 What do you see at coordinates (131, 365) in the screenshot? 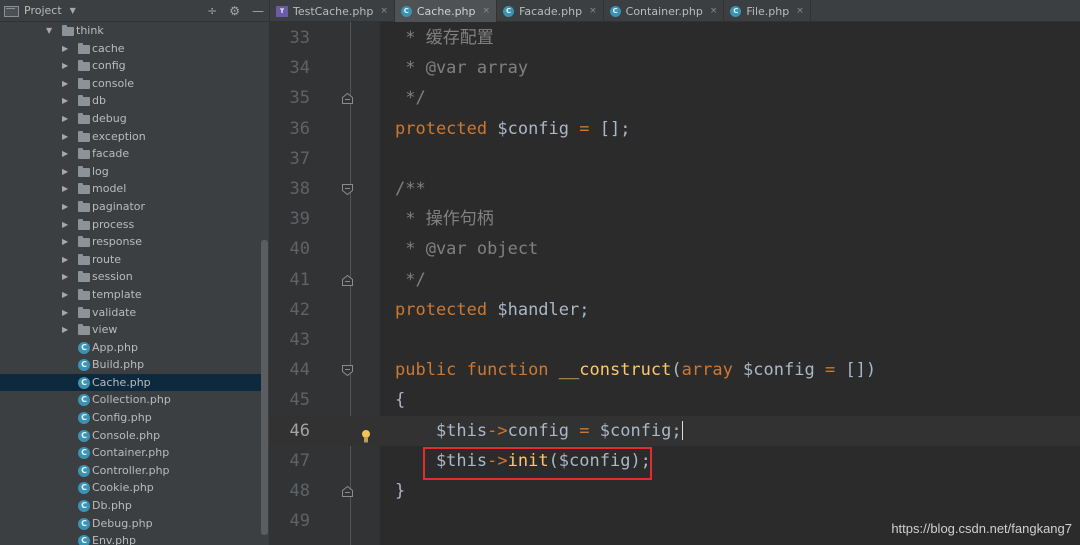
I see `tree-file-item: C Build.php` at bounding box center [131, 365].